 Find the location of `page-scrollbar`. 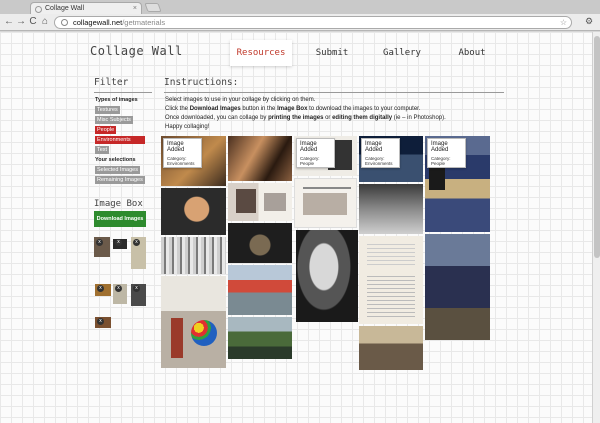

page-scrollbar is located at coordinates (596, 227).